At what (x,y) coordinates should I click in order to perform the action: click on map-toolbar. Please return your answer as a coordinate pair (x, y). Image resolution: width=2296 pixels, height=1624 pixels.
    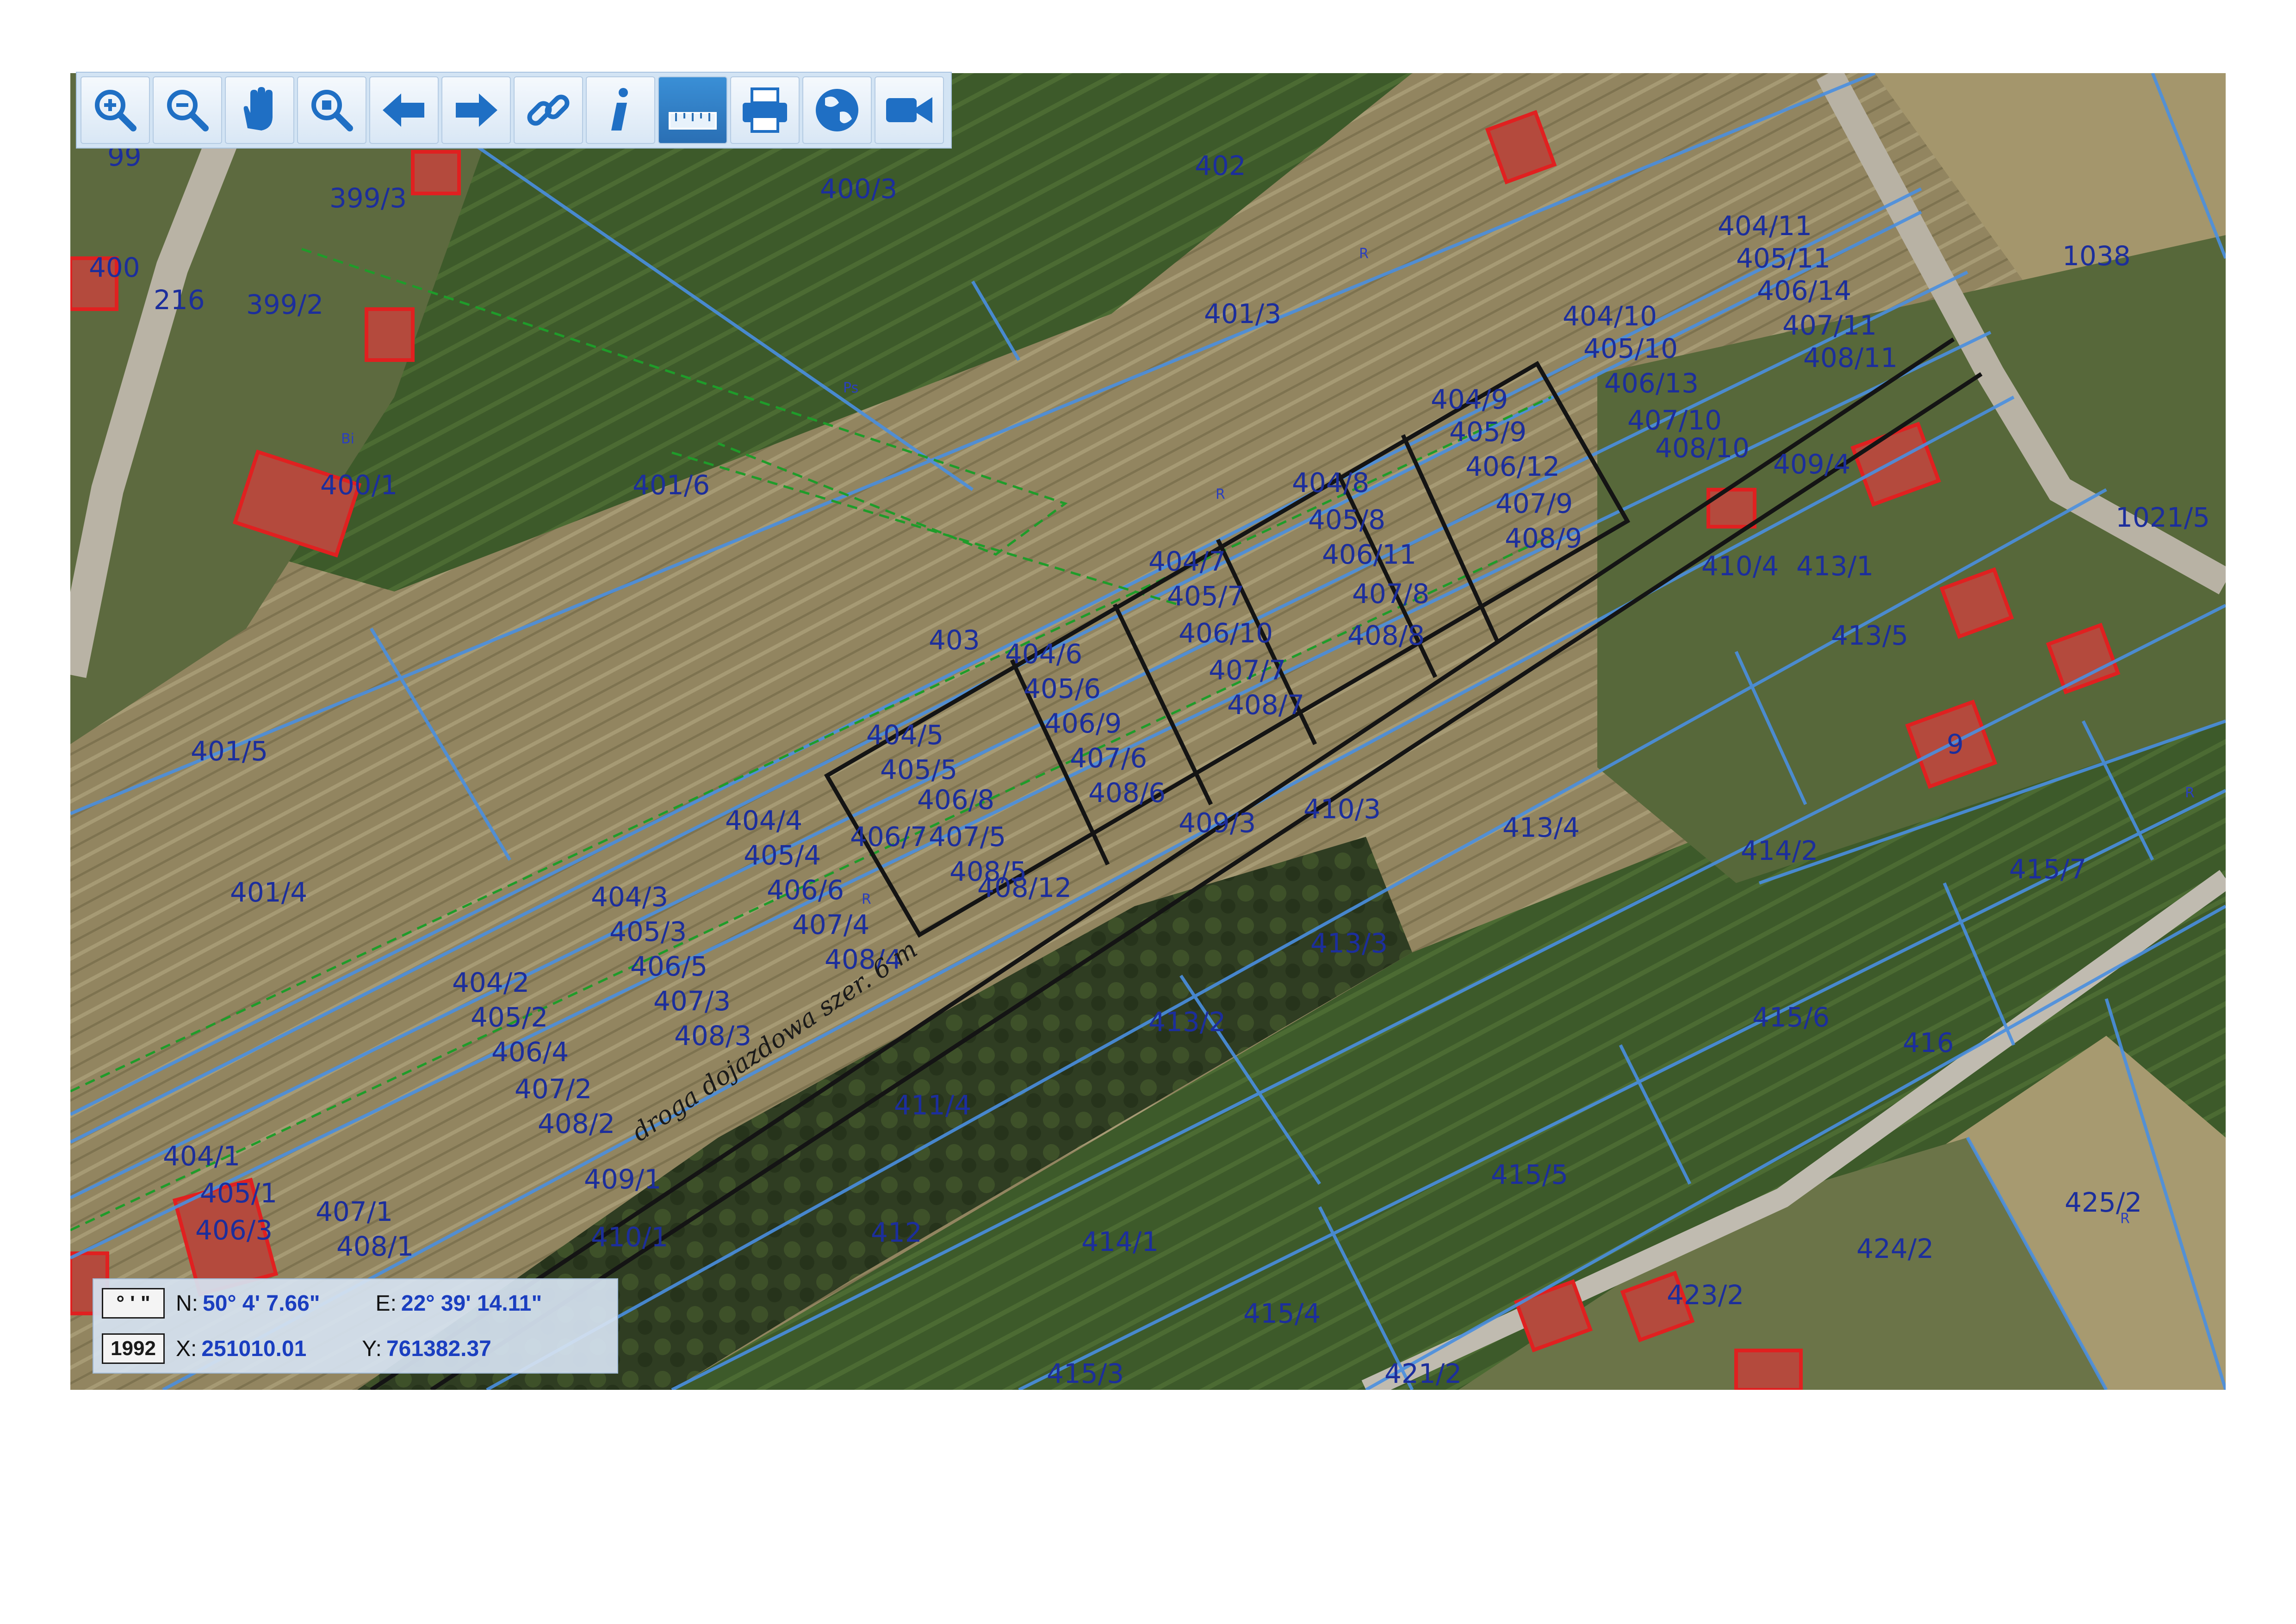
    Looking at the image, I should click on (514, 110).